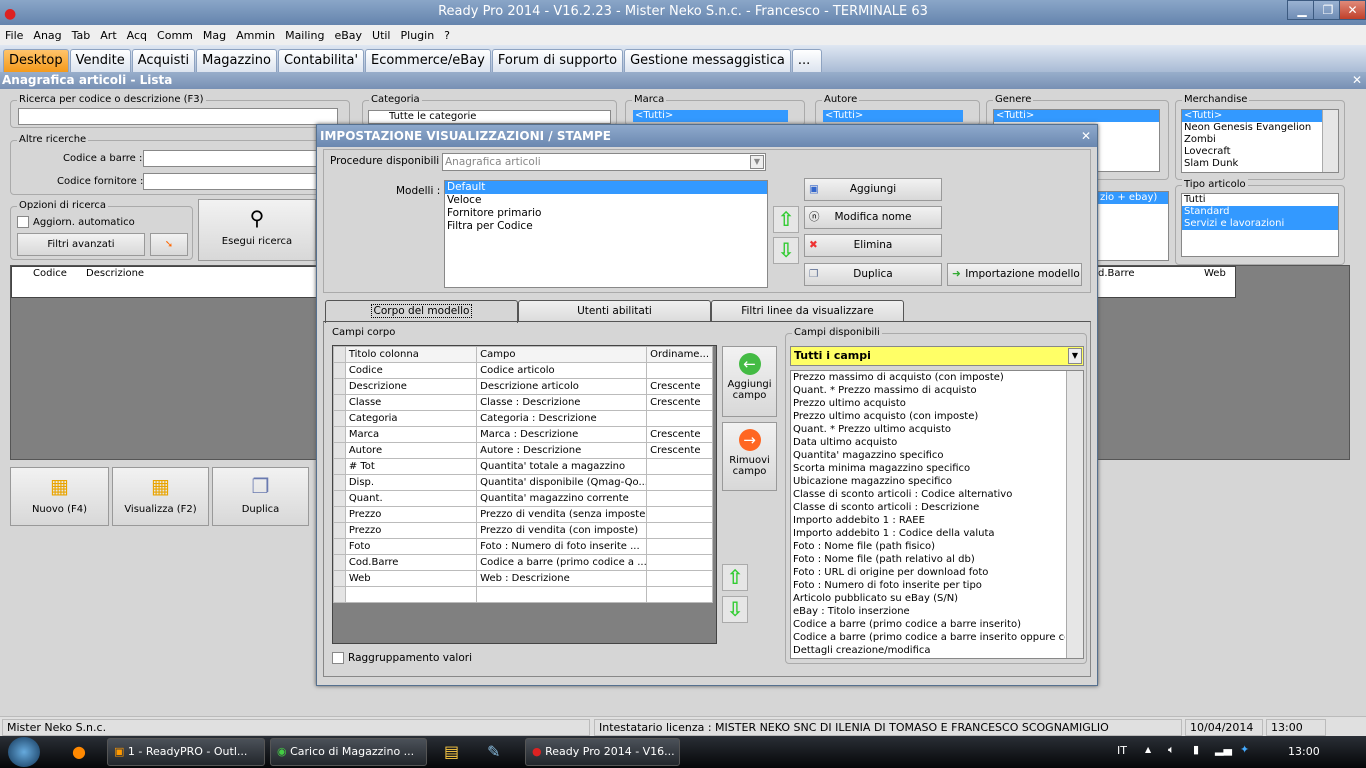 This screenshot has width=1366, height=768. What do you see at coordinates (1086, 136) in the screenshot?
I see `dialog-close-button: ✕` at bounding box center [1086, 136].